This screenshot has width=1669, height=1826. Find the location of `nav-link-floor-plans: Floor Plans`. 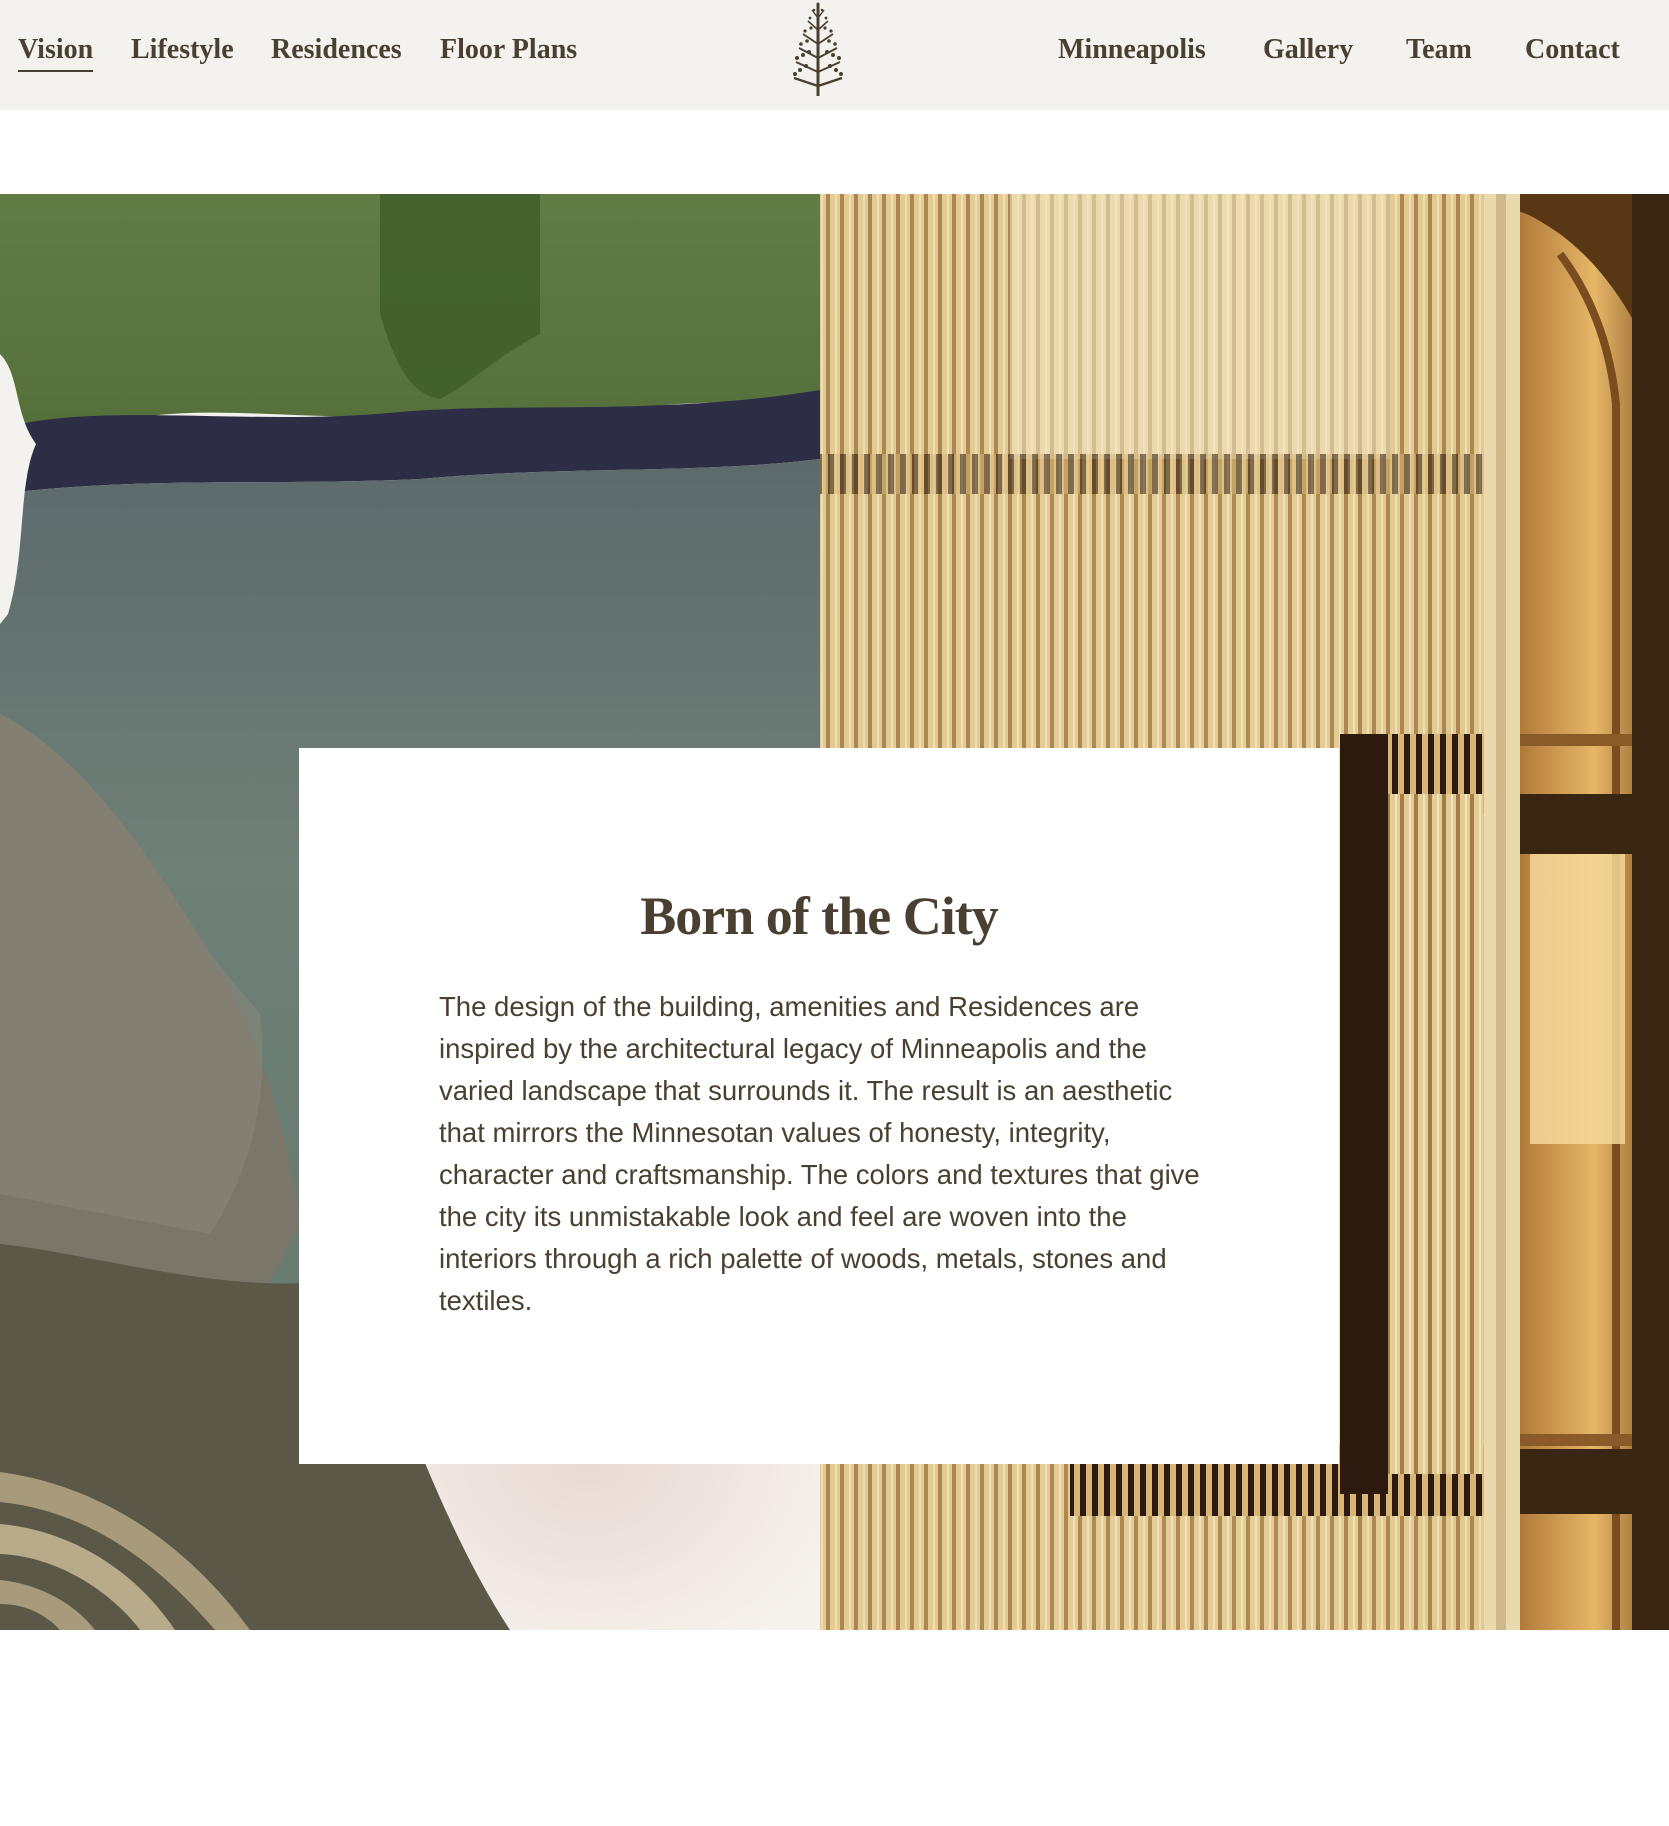

nav-link-floor-plans: Floor Plans is located at coordinates (508, 50).